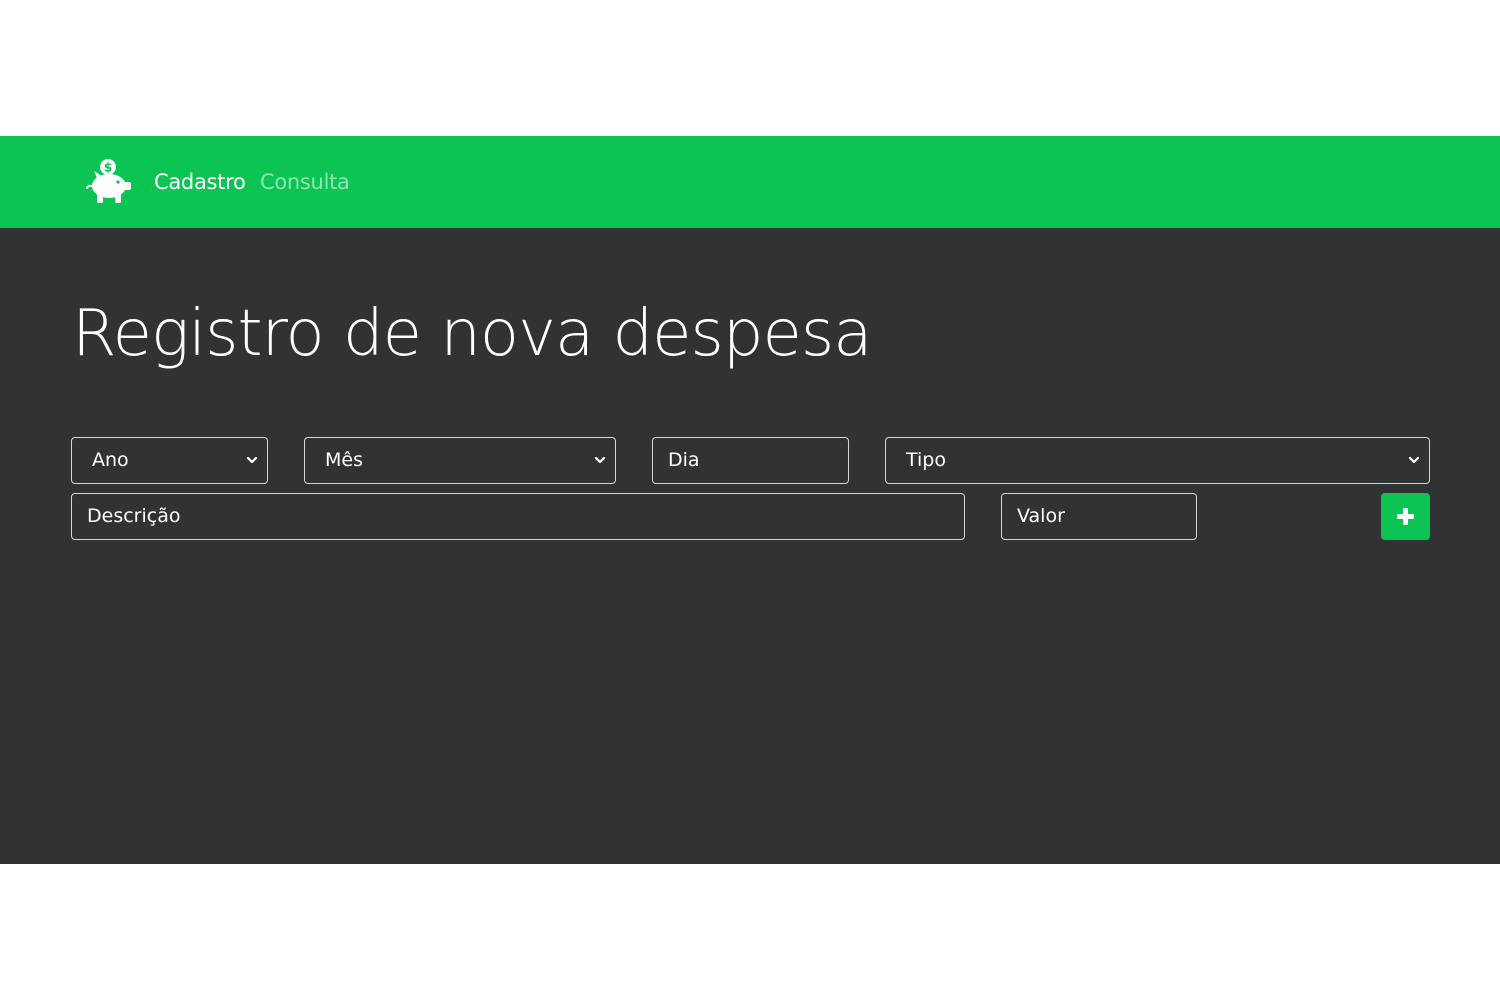 This screenshot has width=1500, height=1000. I want to click on plus-icon, so click(1405, 516).